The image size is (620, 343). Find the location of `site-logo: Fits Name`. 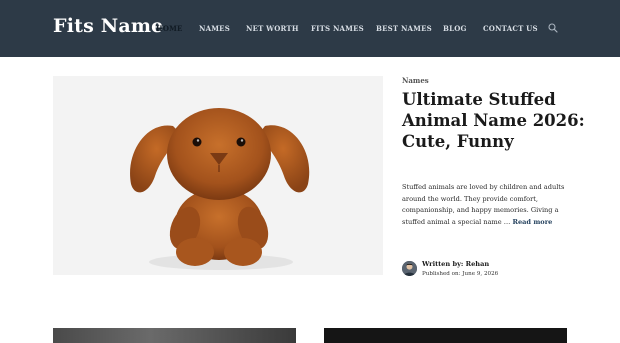

site-logo: Fits Name is located at coordinates (108, 26).